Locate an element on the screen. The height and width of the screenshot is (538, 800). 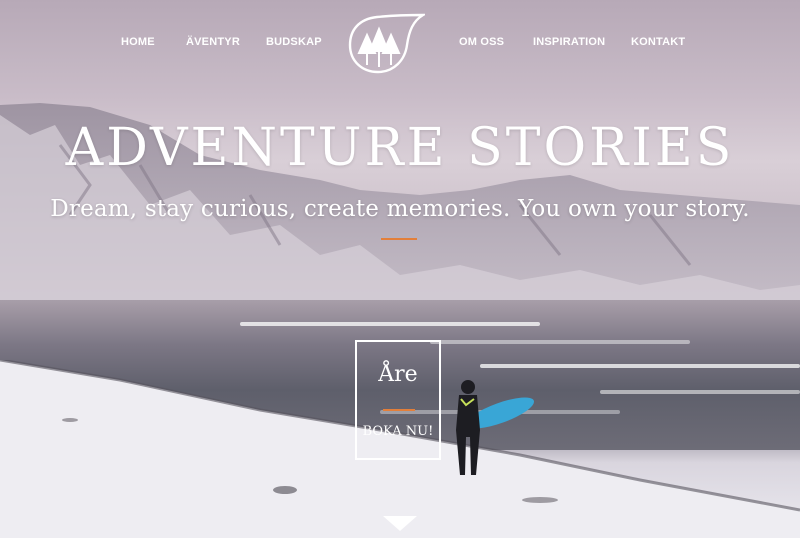
subtitle-divider is located at coordinates (399, 239).